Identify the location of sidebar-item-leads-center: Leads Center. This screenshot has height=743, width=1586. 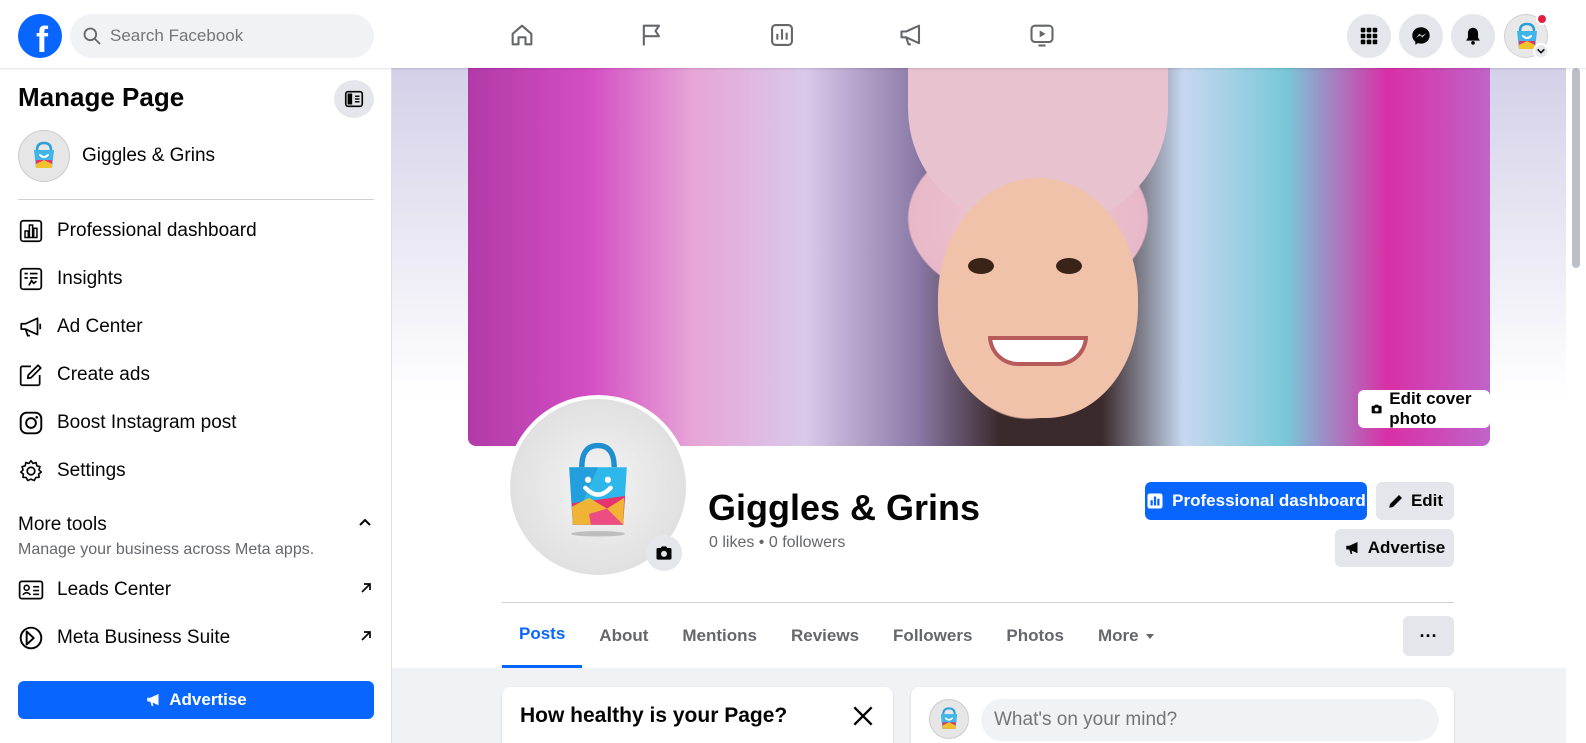
(196, 590).